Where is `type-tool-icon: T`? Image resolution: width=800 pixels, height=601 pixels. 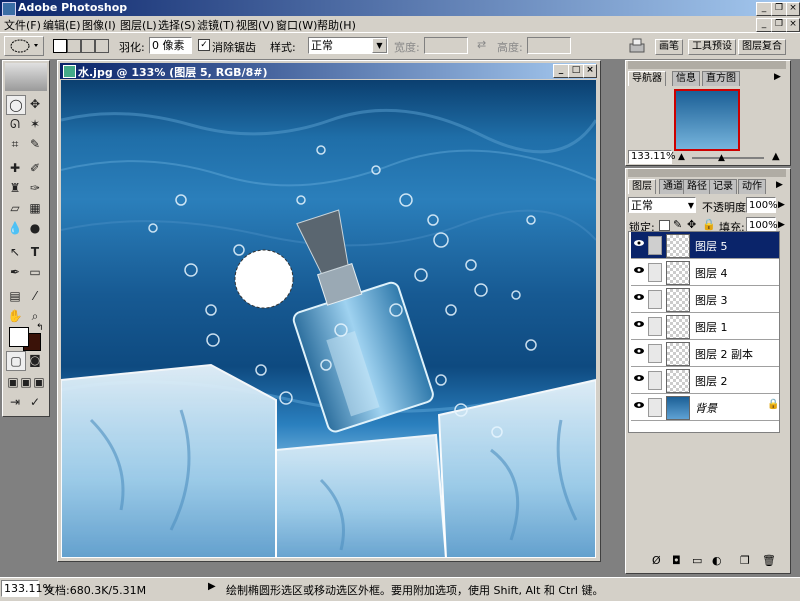
type-tool-icon: T is located at coordinates (35, 252).